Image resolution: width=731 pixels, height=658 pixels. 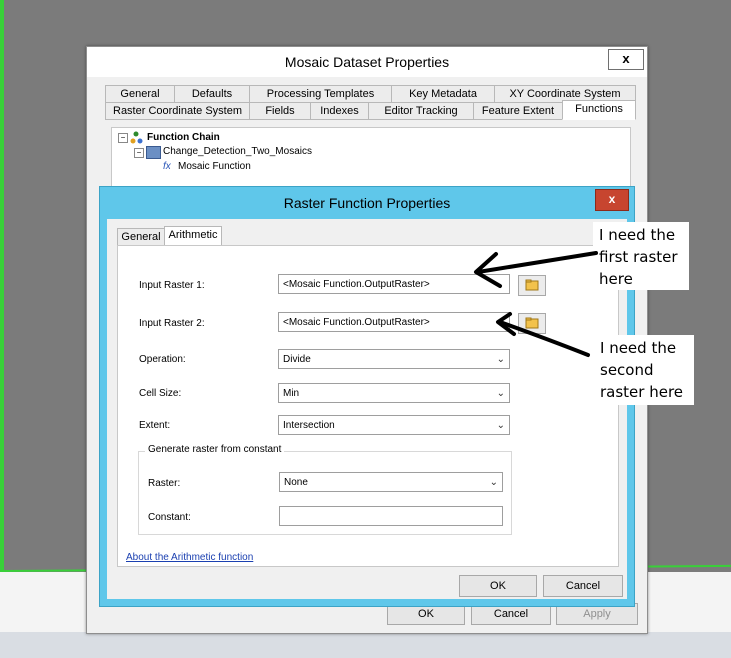 What do you see at coordinates (536, 304) in the screenshot?
I see `annotation-arrows` at bounding box center [536, 304].